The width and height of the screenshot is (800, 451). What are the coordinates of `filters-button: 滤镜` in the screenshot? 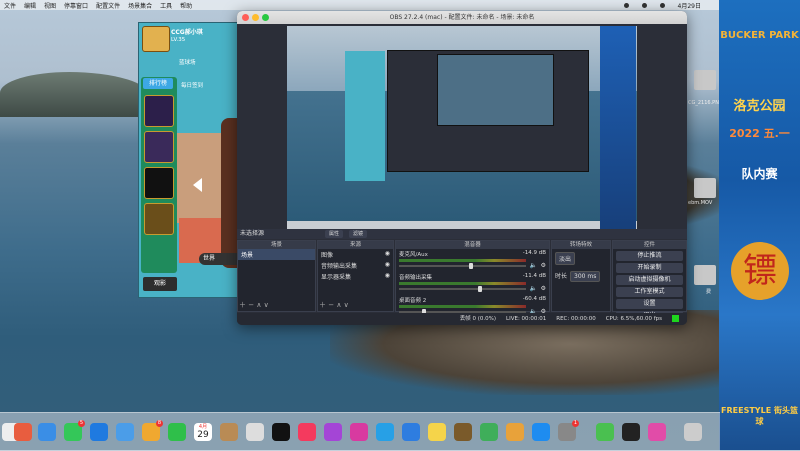 It's located at (358, 234).